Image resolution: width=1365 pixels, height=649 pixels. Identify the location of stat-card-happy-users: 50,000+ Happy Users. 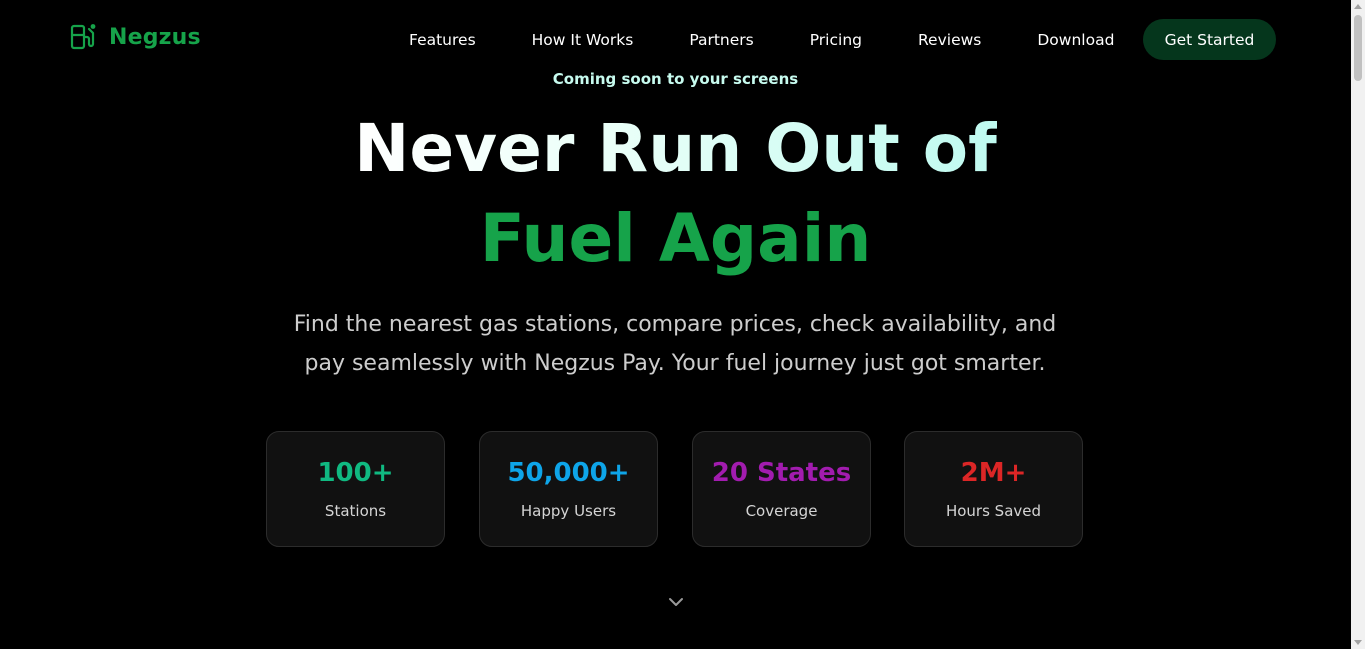
(568, 489).